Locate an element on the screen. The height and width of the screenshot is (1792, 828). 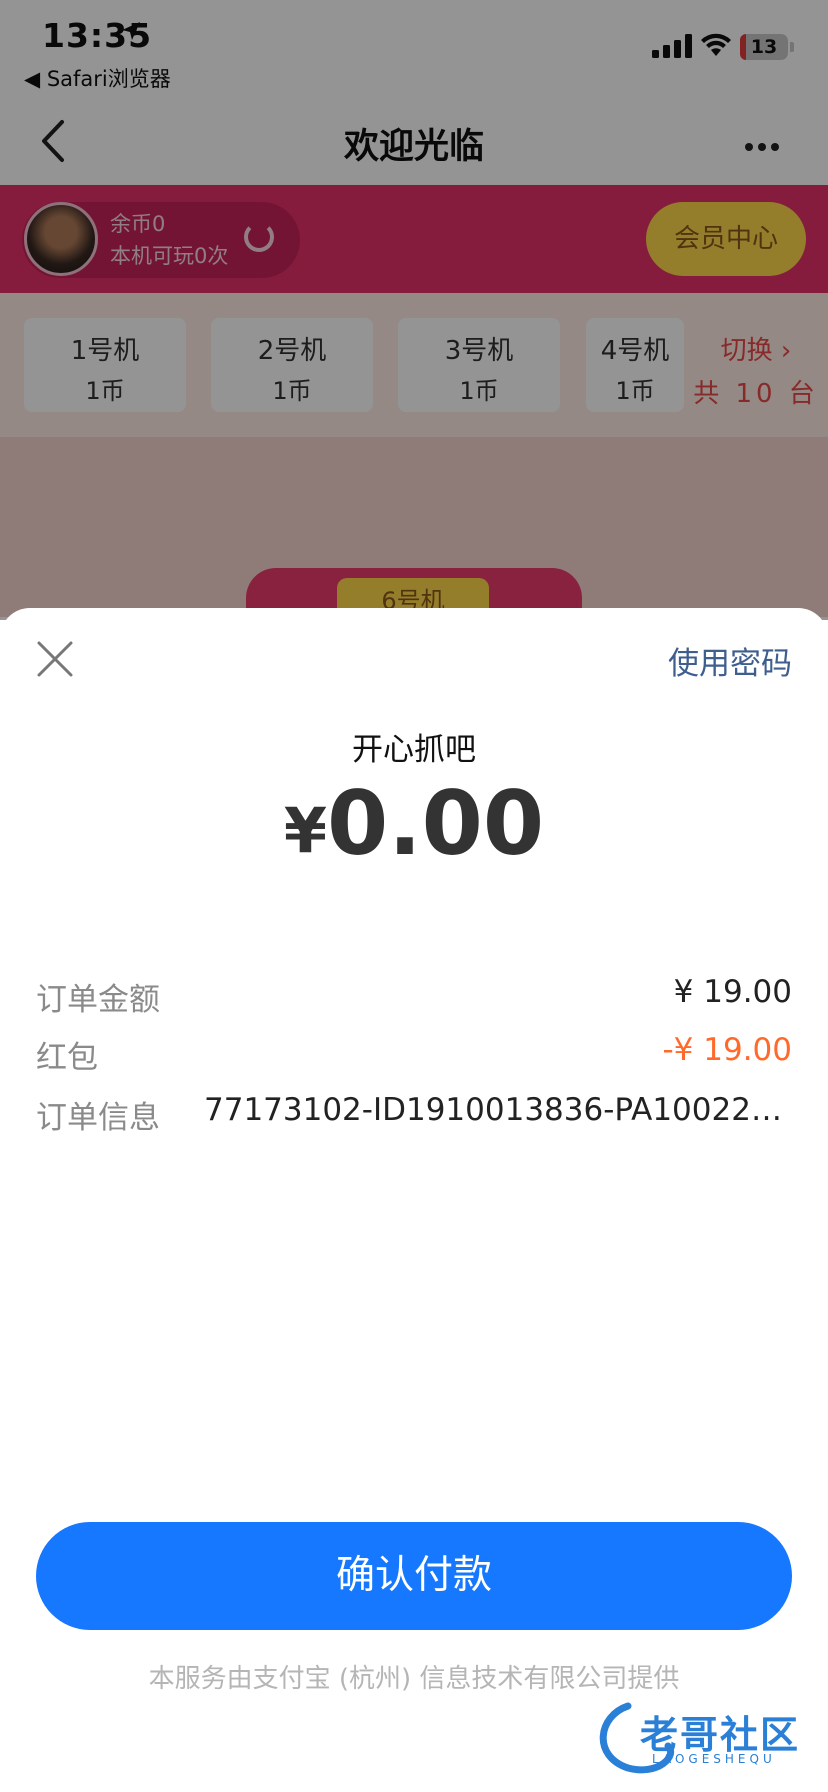
row-label: 红包 is located at coordinates (67, 1058).